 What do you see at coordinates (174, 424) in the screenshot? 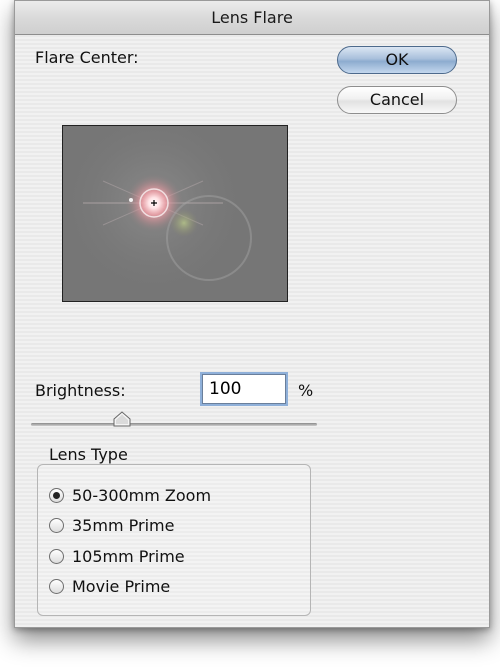
I see `brightness-slider-track` at bounding box center [174, 424].